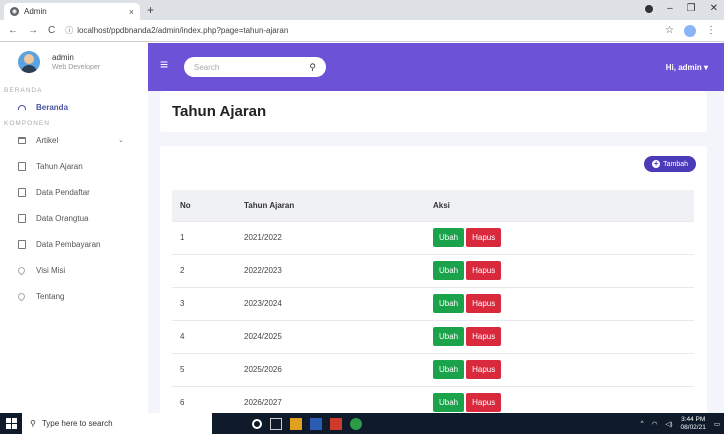 The width and height of the screenshot is (724, 434). Describe the element at coordinates (642, 423) in the screenshot. I see `chevron-up-icon: ^` at that location.